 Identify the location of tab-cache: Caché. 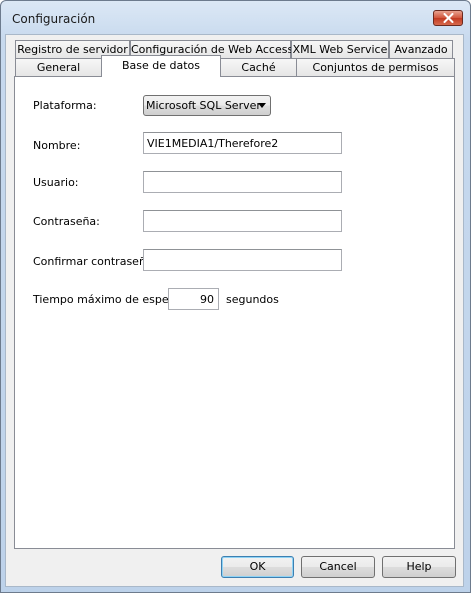
(258, 68).